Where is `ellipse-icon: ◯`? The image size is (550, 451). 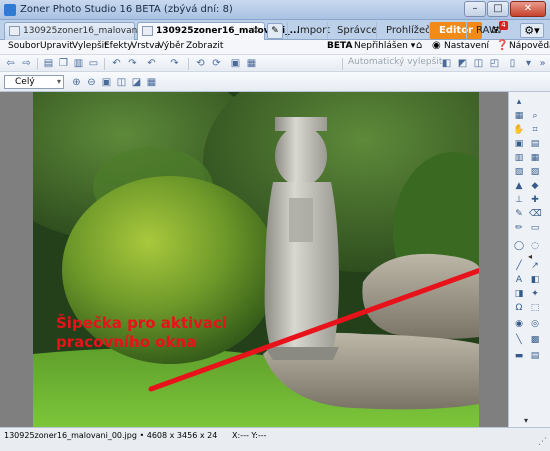
ellipse-icon: ◯ is located at coordinates (519, 246).